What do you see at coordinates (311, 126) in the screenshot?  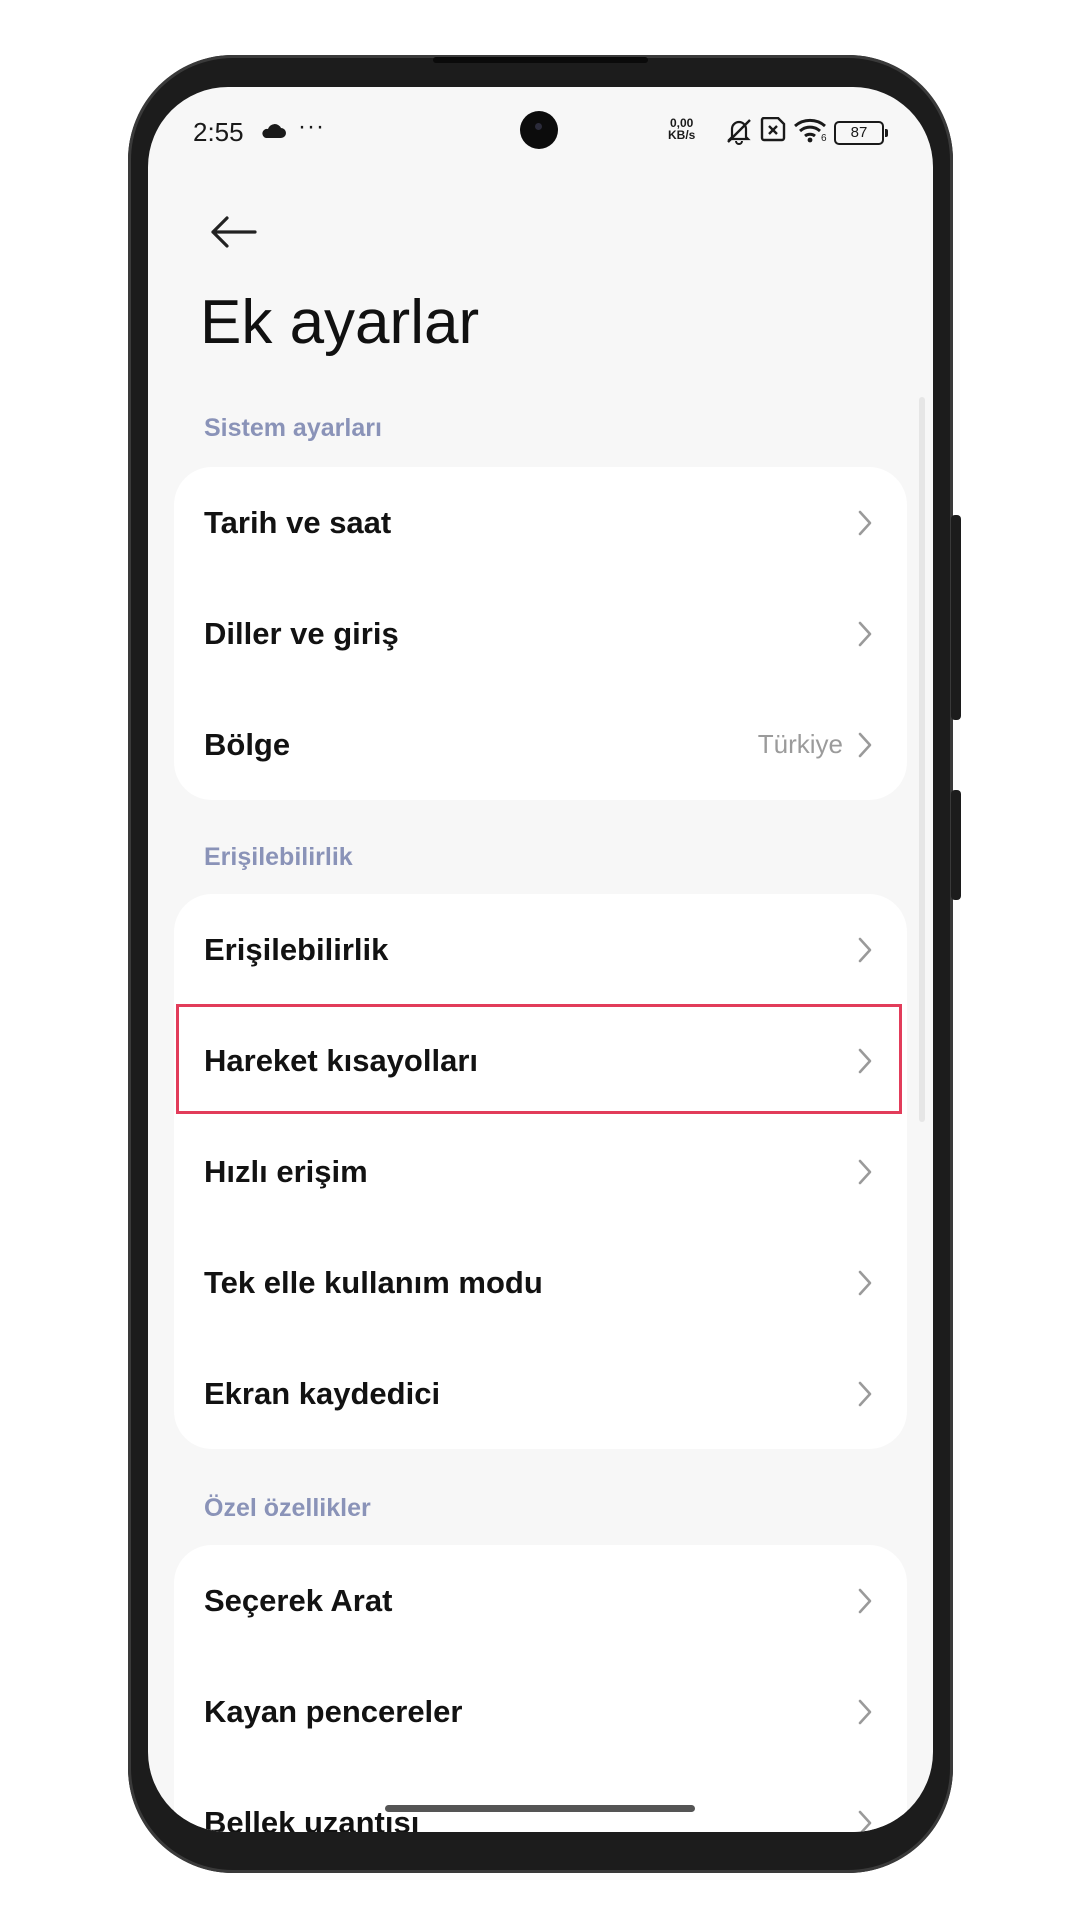 I see `more-notifications-icon: ···` at bounding box center [311, 126].